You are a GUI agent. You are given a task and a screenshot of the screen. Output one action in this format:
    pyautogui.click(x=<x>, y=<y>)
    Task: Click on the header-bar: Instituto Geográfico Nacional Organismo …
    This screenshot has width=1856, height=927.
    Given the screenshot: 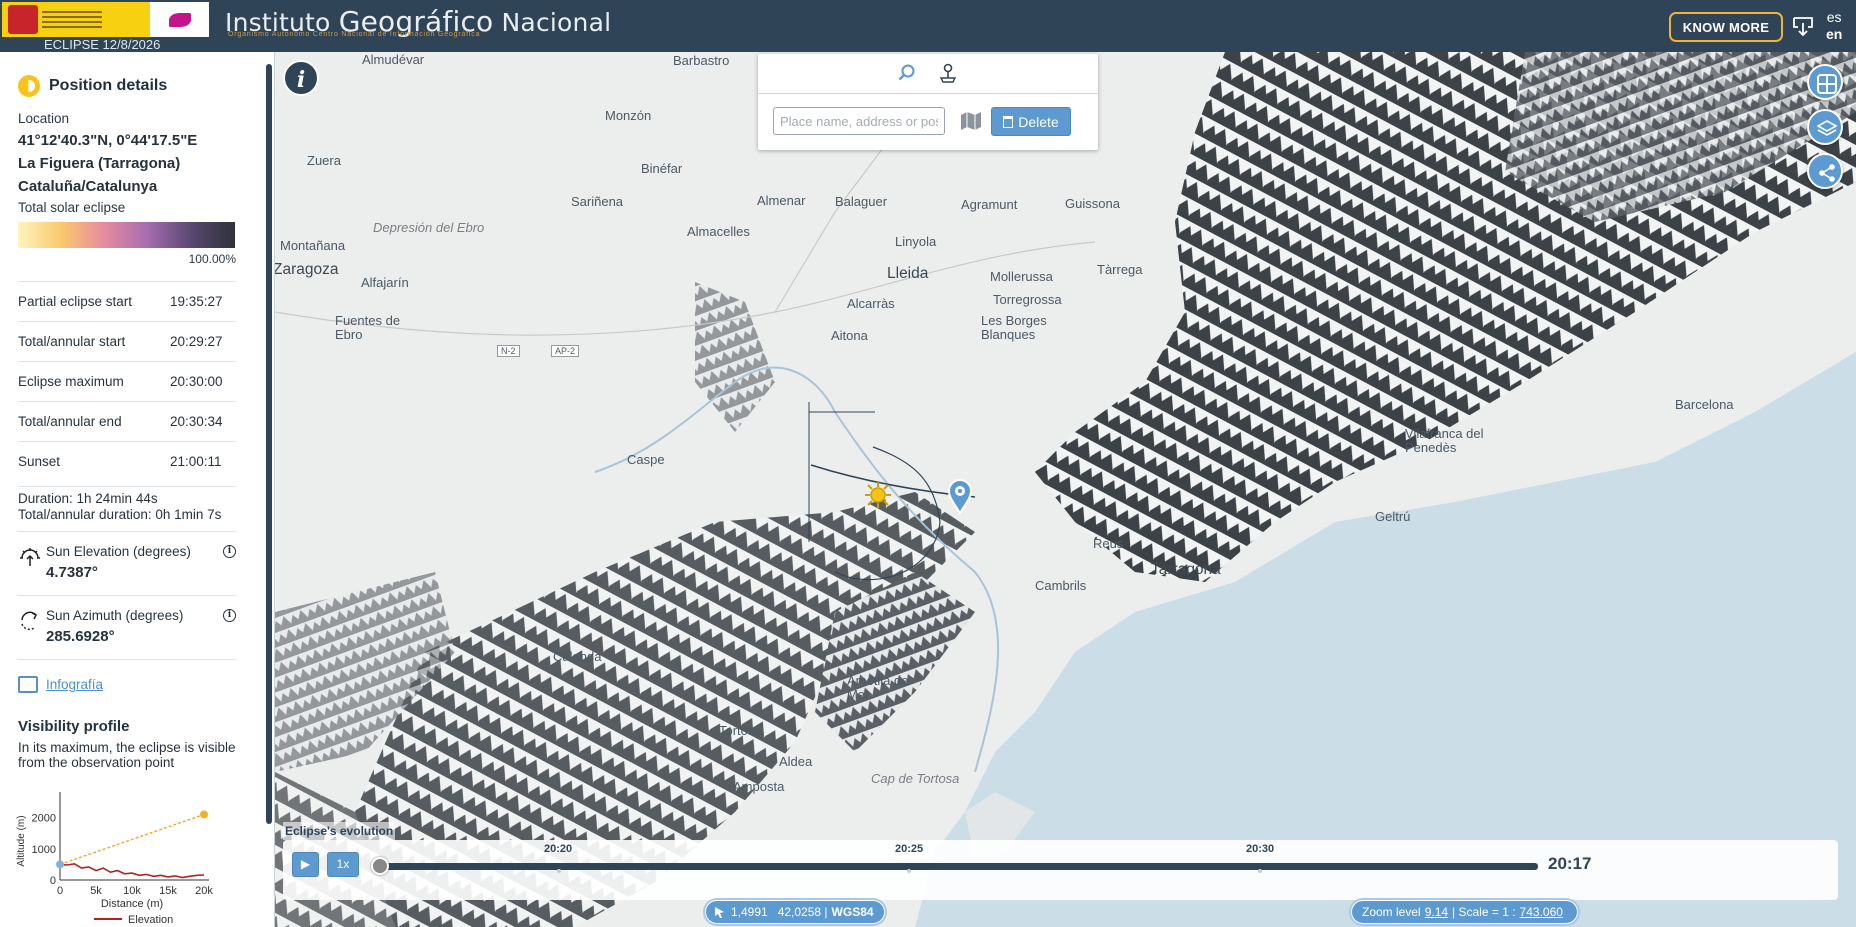 What is the action you would take?
    pyautogui.click(x=928, y=26)
    